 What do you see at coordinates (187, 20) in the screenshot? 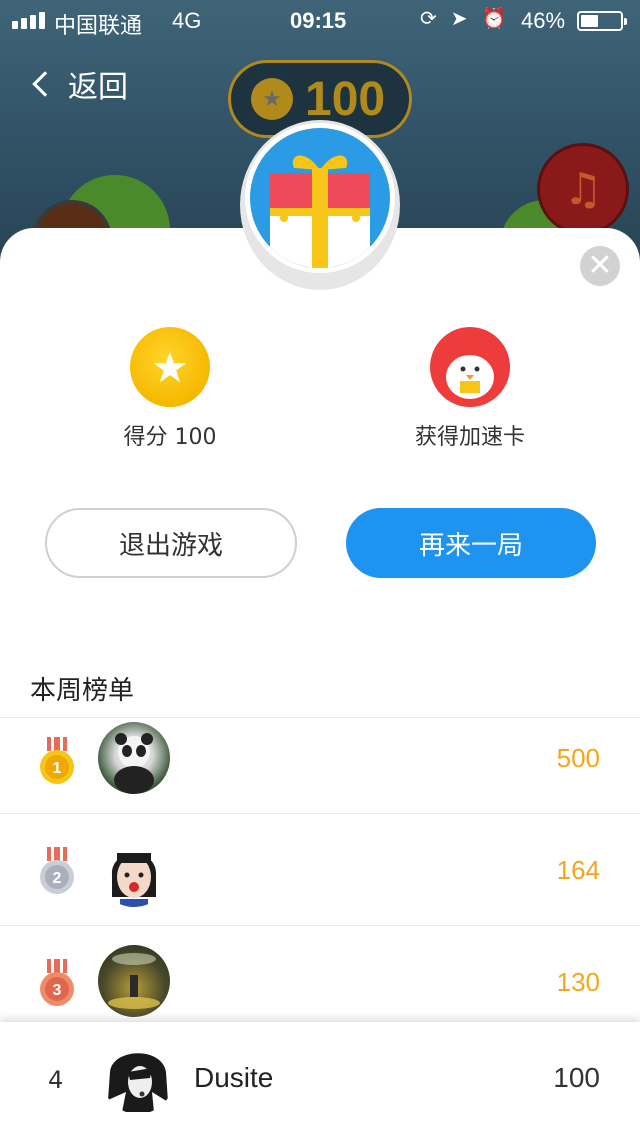
I see `network-type: 4G` at bounding box center [187, 20].